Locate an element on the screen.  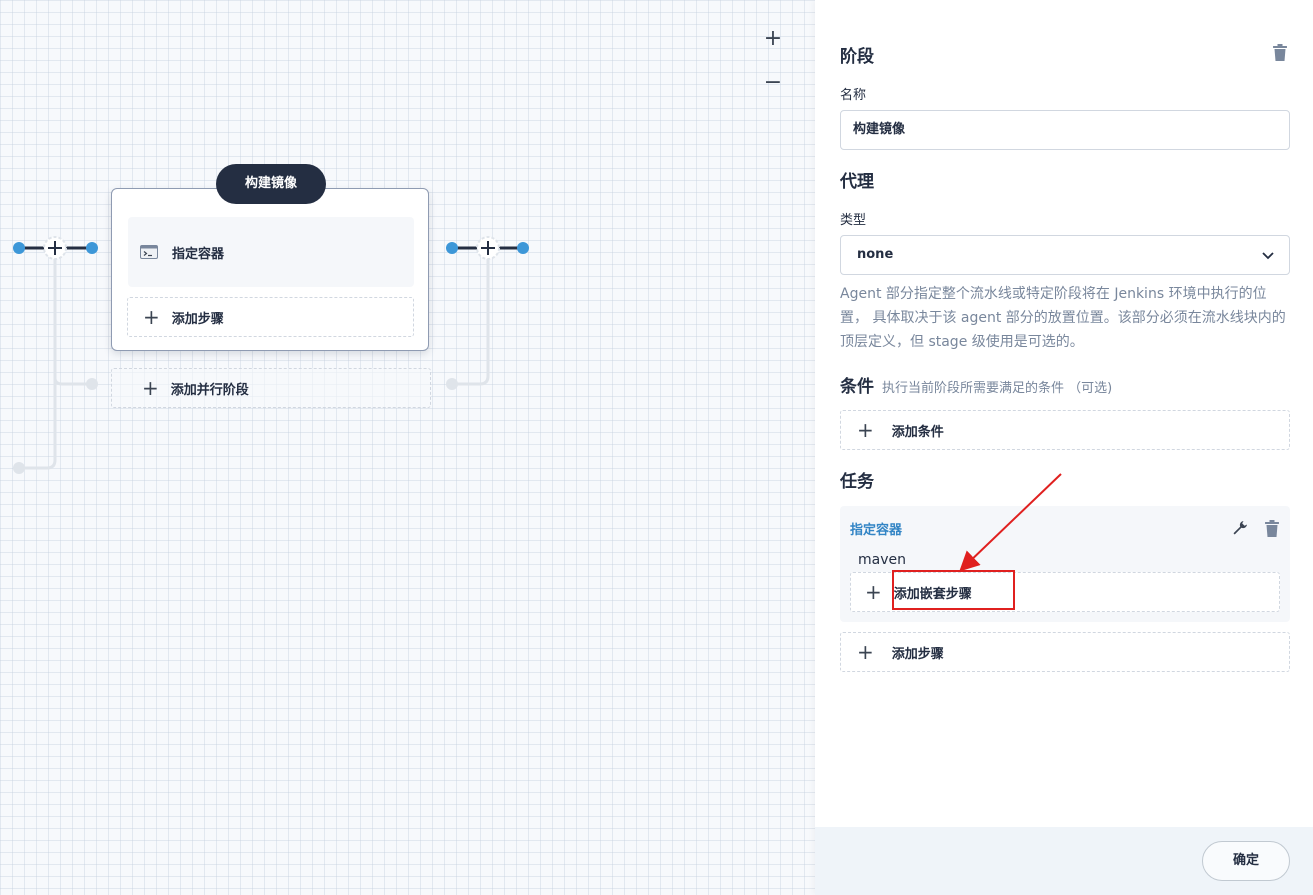
task-name-link: 指定容器 is located at coordinates (876, 528).